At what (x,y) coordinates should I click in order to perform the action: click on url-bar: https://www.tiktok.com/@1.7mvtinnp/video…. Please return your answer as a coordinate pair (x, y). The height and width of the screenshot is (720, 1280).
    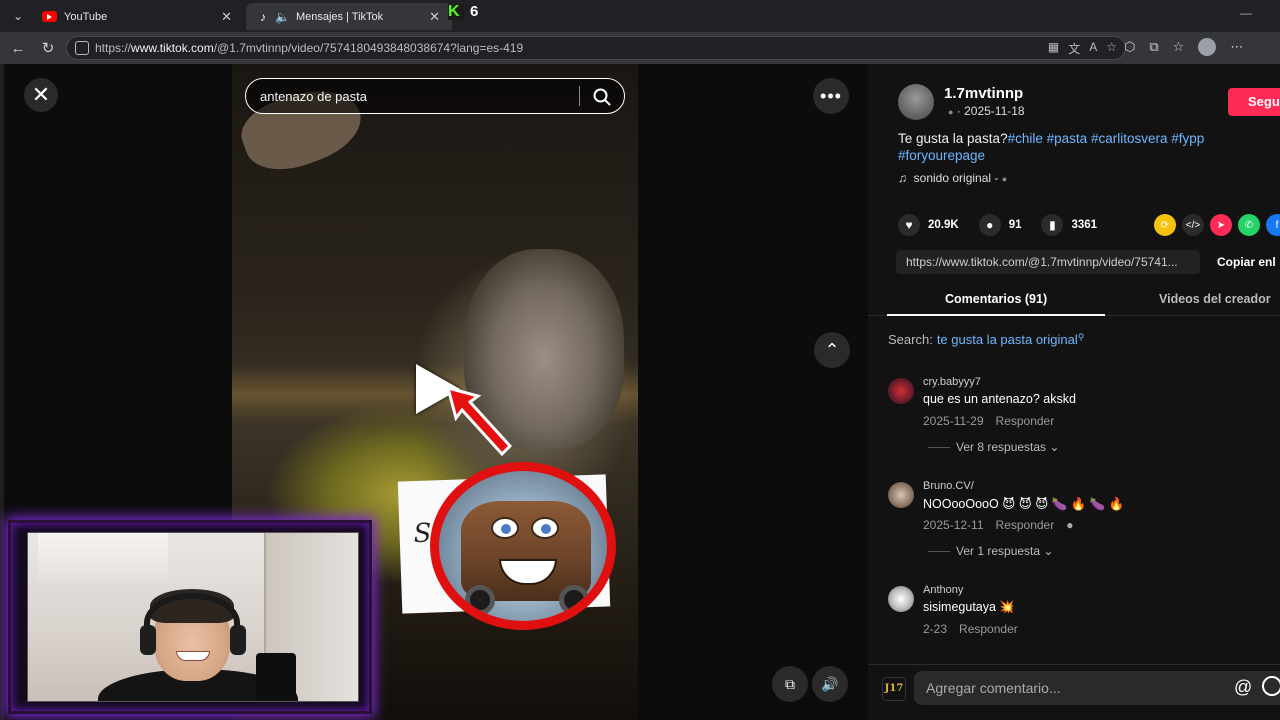
    Looking at the image, I should click on (596, 48).